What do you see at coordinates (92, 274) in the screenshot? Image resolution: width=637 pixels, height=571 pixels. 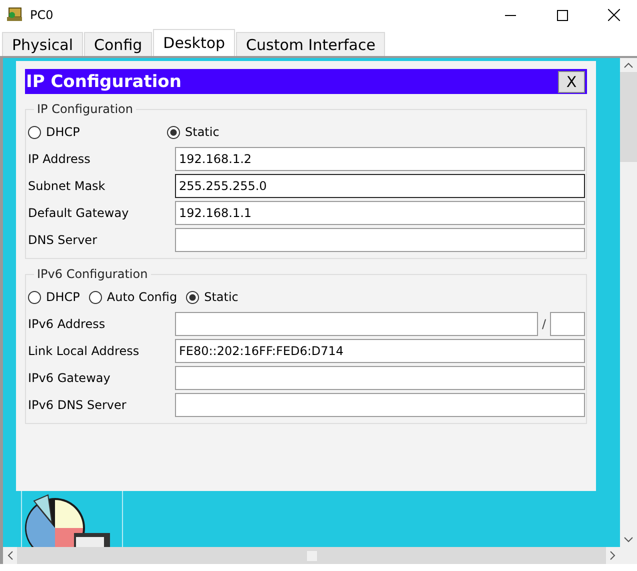 I see `group-legend: IPv6 Configuration` at bounding box center [92, 274].